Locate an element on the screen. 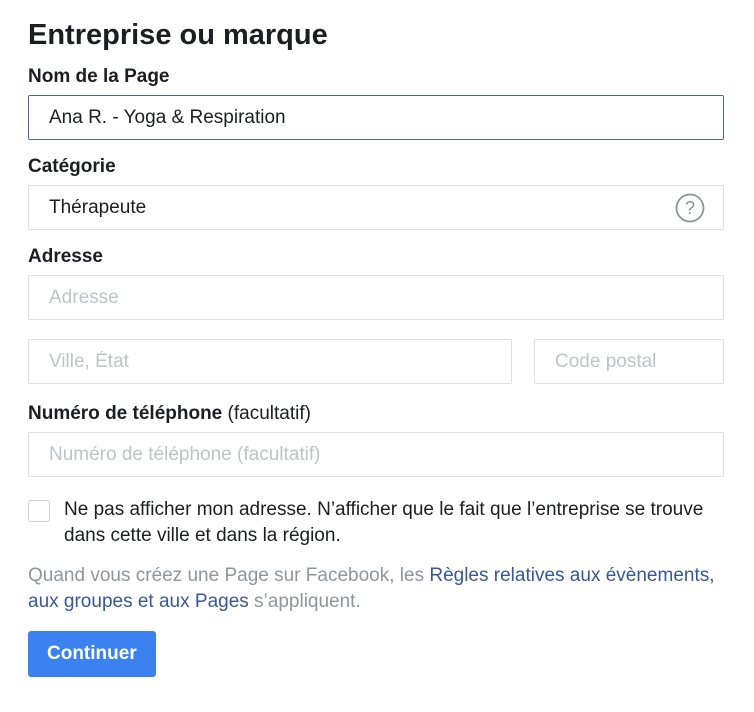  policy-suffix: s’appliquent. is located at coordinates (304, 601).